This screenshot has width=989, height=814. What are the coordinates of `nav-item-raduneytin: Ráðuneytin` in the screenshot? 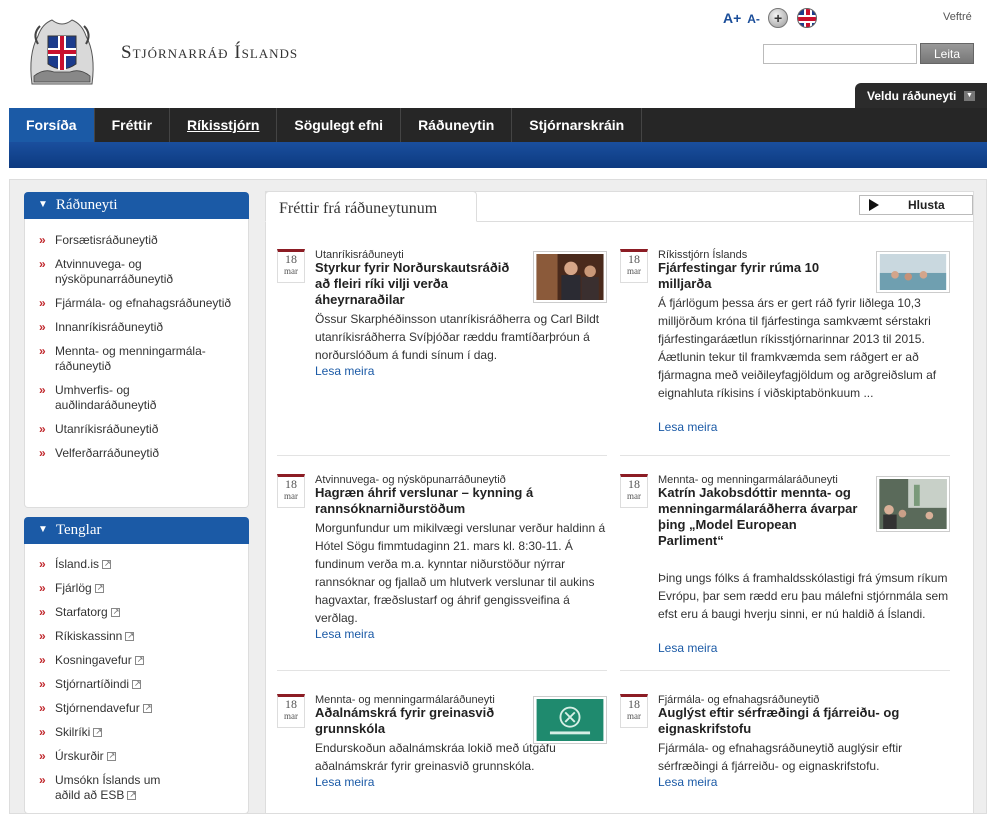 It's located at (457, 125).